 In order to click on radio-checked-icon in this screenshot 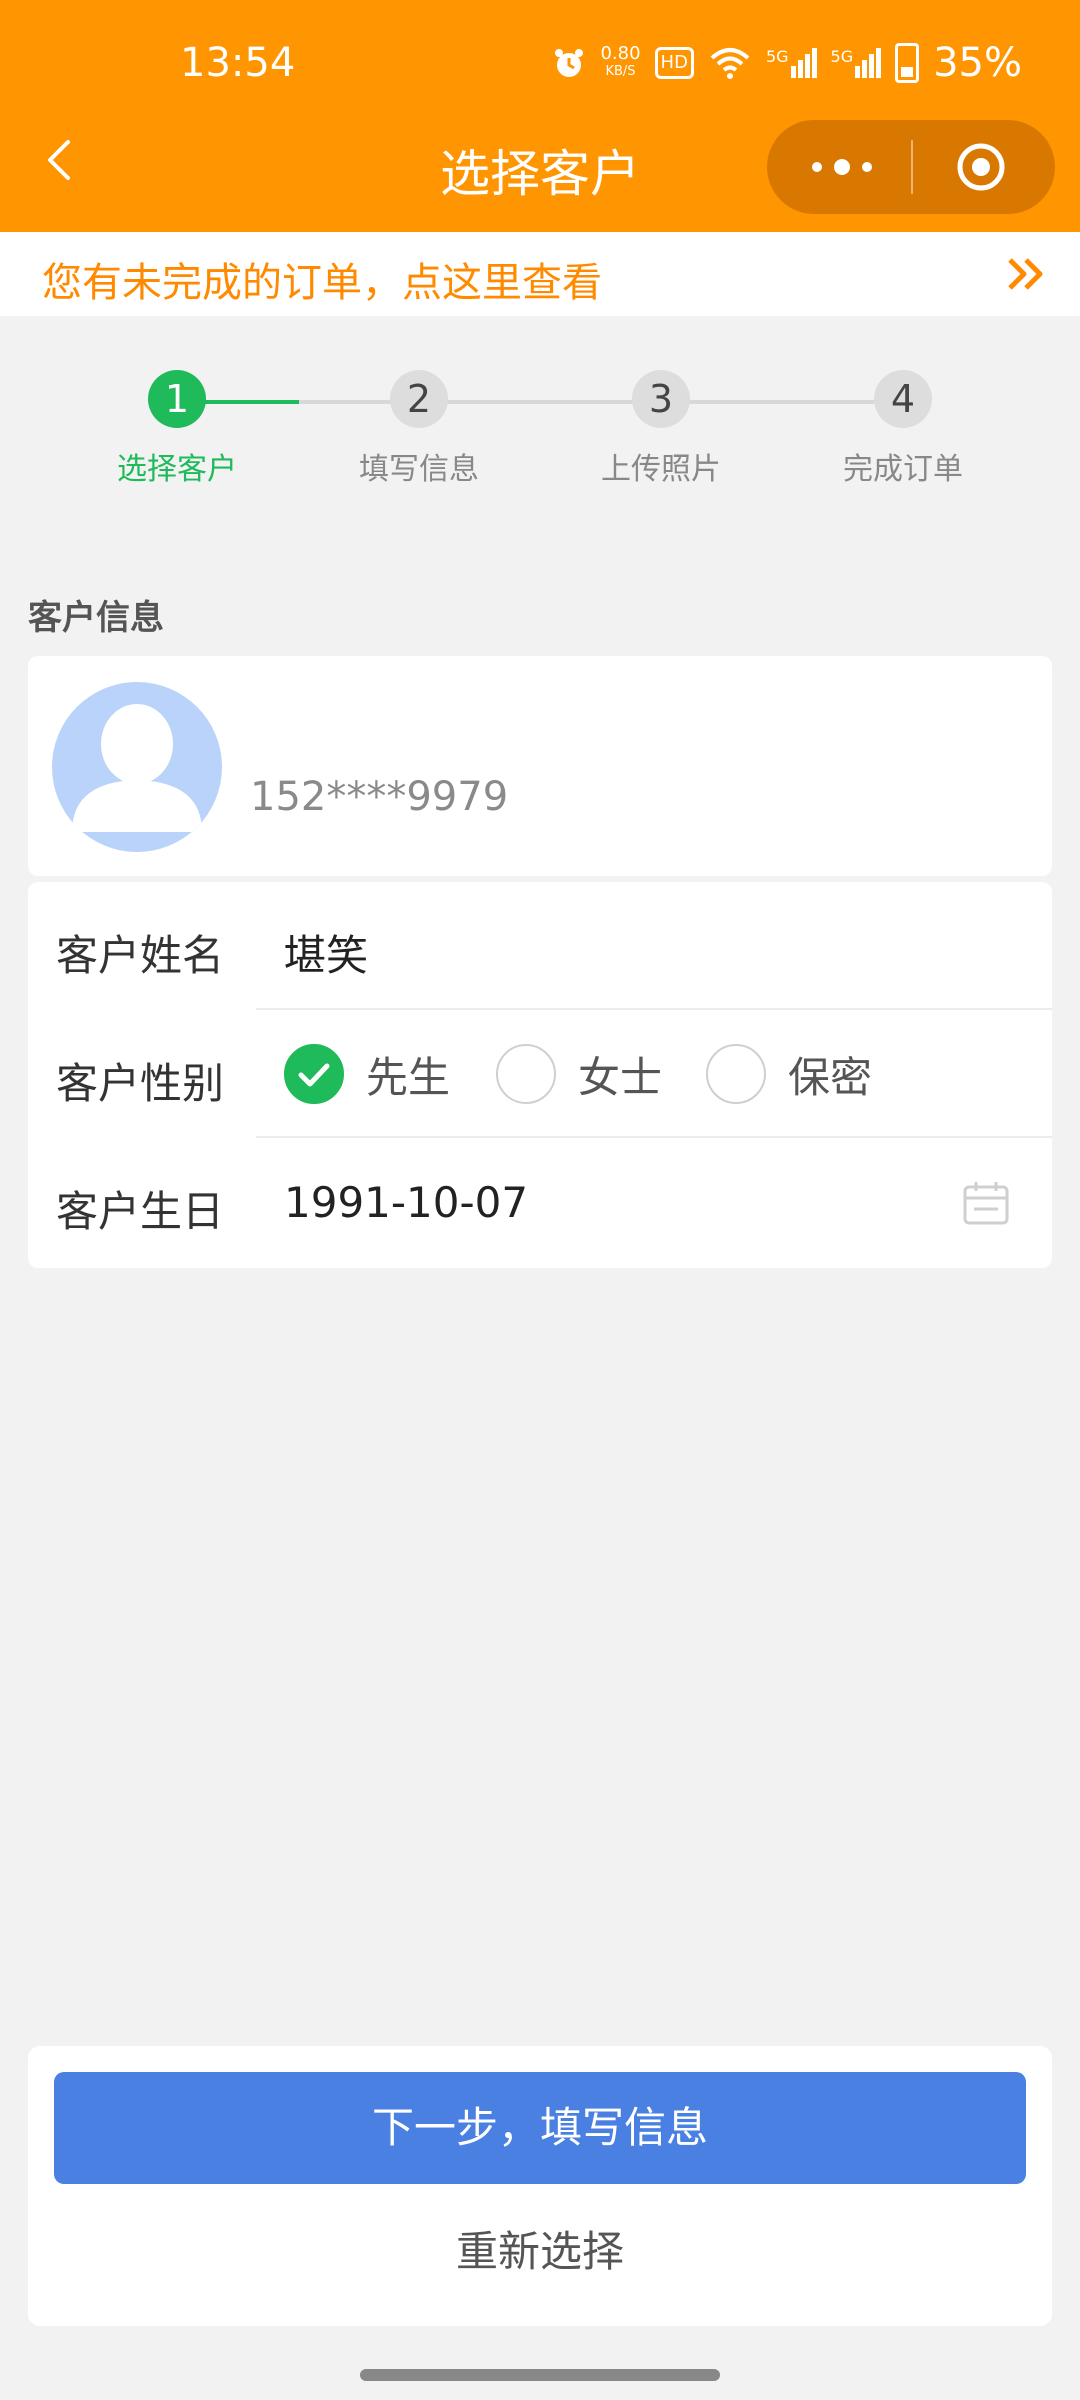, I will do `click(314, 1074)`.